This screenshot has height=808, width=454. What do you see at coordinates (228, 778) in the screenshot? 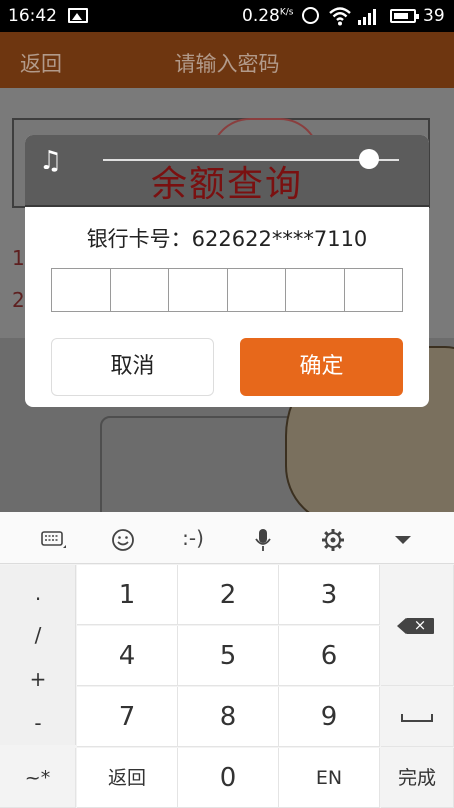
I see `key-0: 0` at bounding box center [228, 778].